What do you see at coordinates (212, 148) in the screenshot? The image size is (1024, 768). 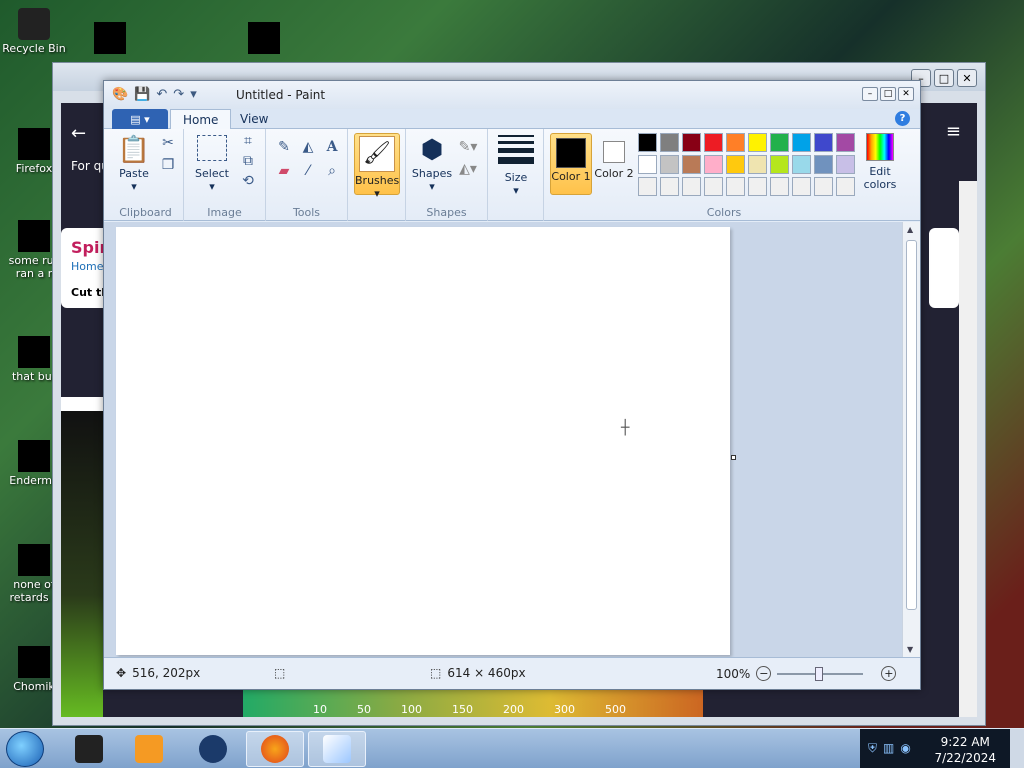 I see `select-rectangle-icon` at bounding box center [212, 148].